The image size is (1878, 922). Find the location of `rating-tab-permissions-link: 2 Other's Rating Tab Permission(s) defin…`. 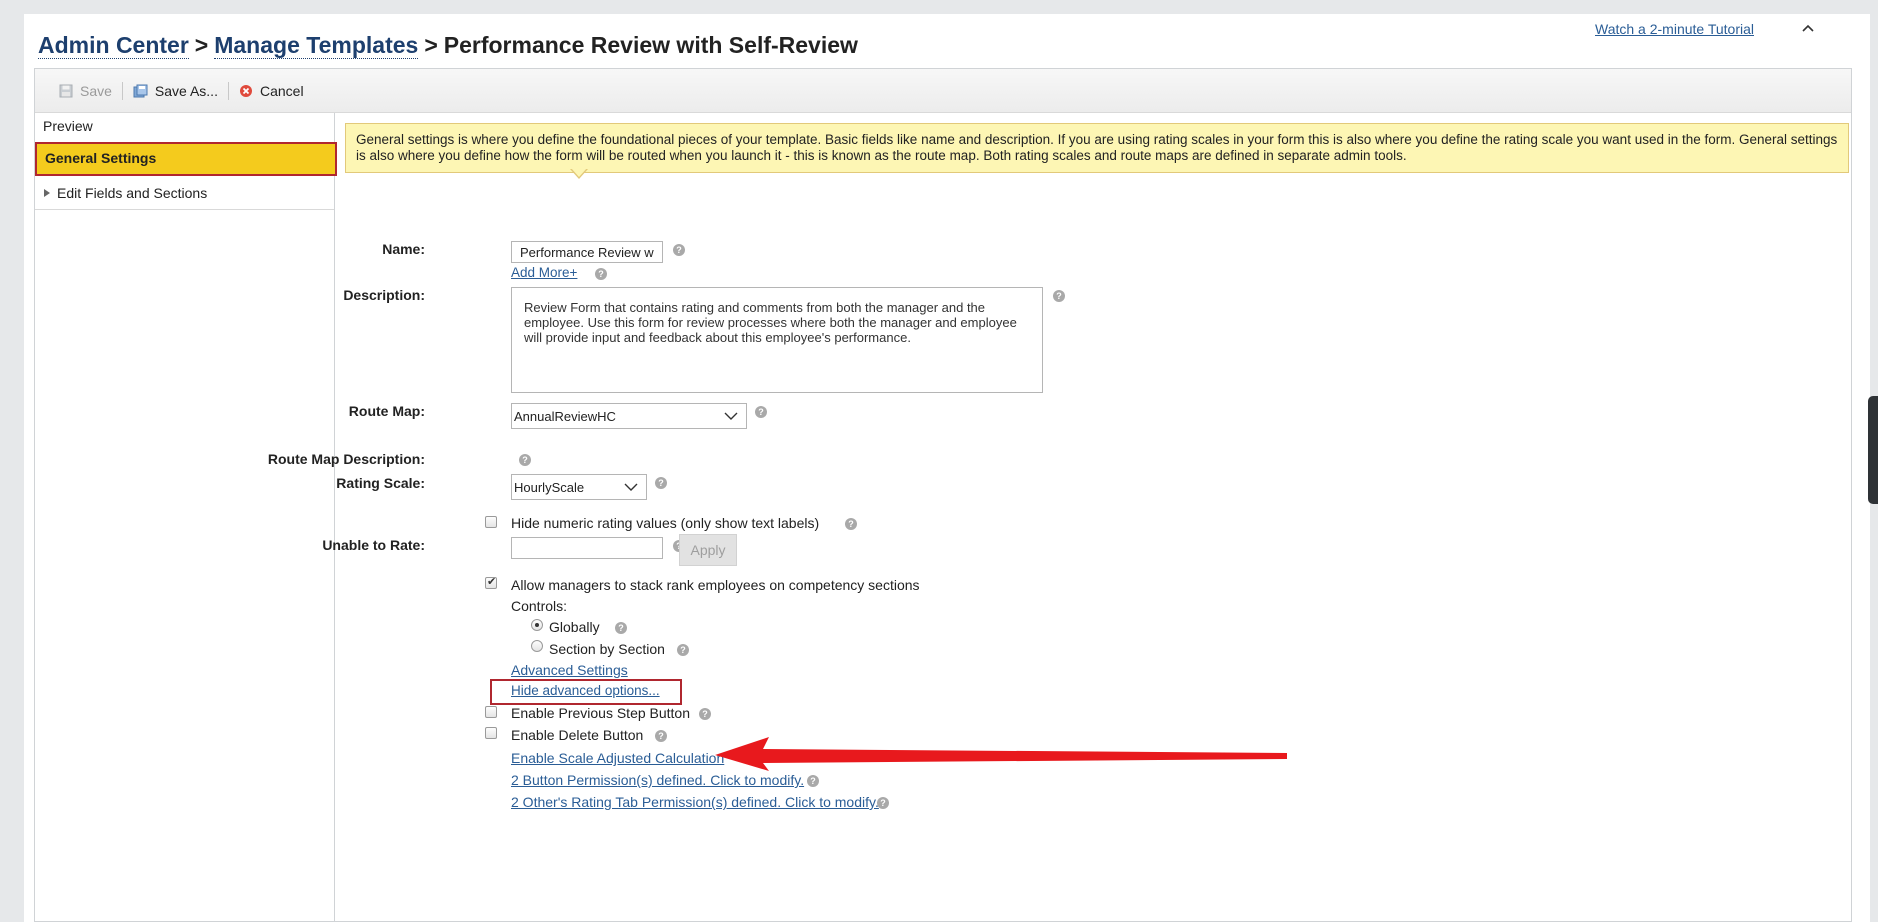

rating-tab-permissions-link: 2 Other's Rating Tab Permission(s) defin… is located at coordinates (695, 802).